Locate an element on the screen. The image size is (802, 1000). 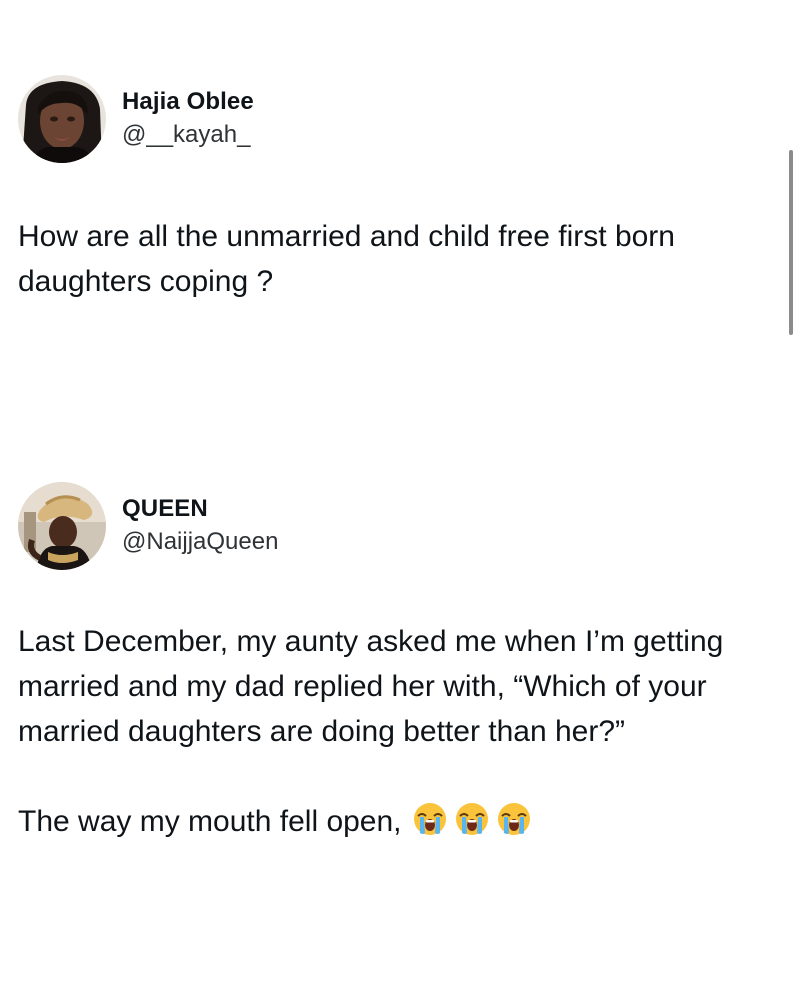
post-paragraph: The way my mouth fell open, is located at coordinates (403, 821).